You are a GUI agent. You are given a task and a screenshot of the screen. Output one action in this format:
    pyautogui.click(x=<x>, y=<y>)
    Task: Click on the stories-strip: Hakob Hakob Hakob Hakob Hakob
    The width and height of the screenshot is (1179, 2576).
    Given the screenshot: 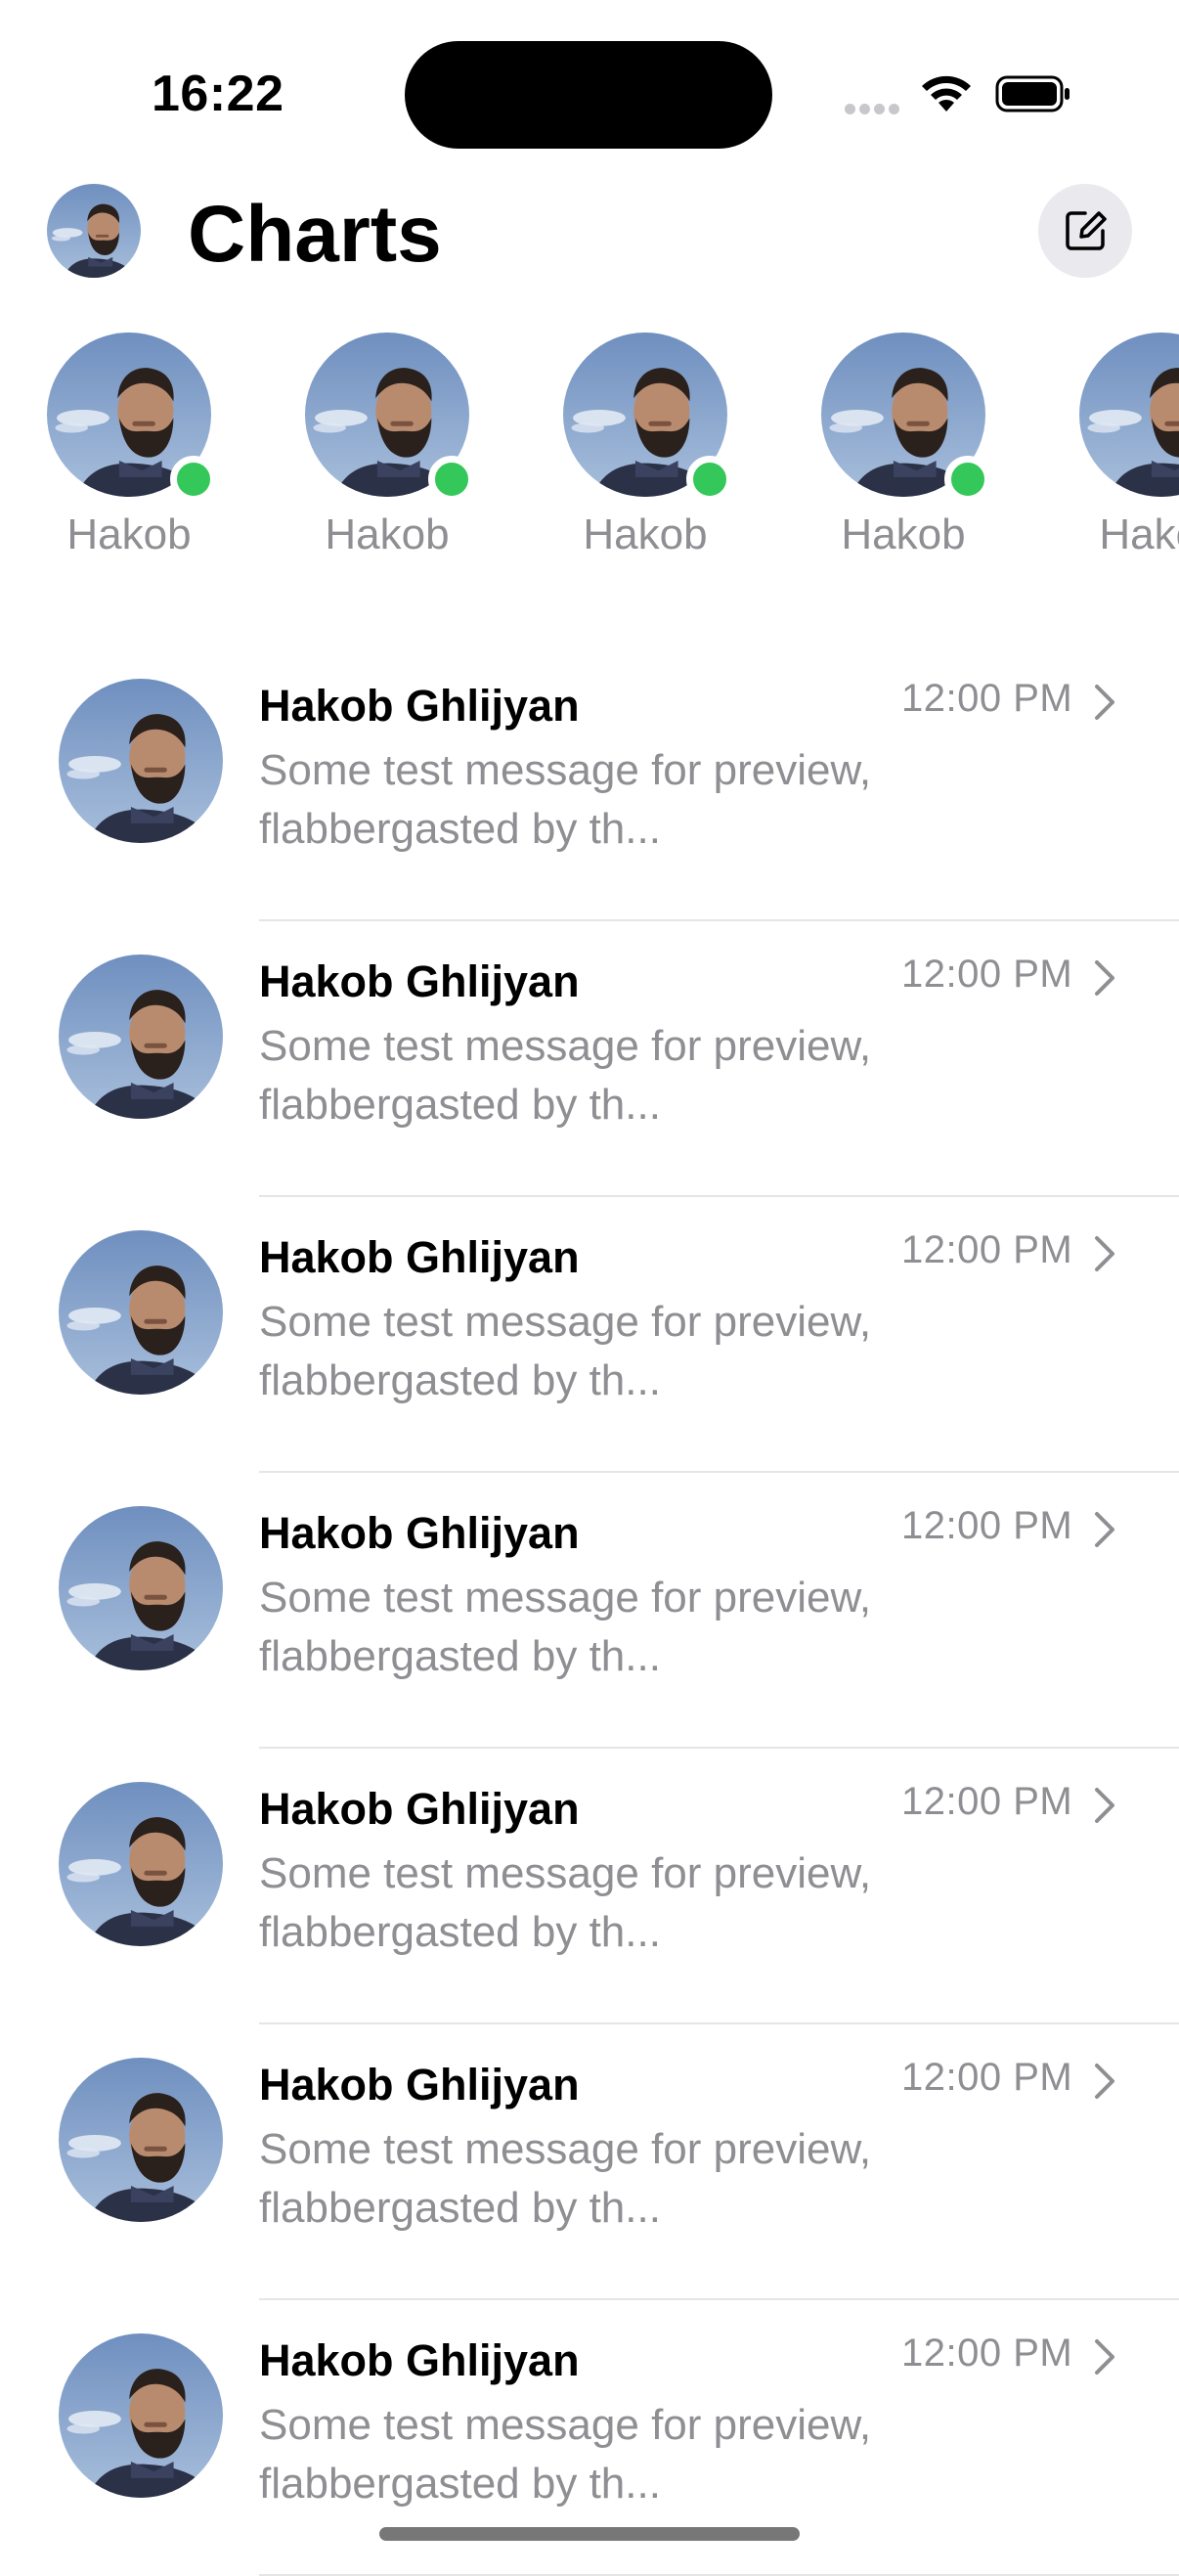 What is the action you would take?
    pyautogui.click(x=589, y=455)
    